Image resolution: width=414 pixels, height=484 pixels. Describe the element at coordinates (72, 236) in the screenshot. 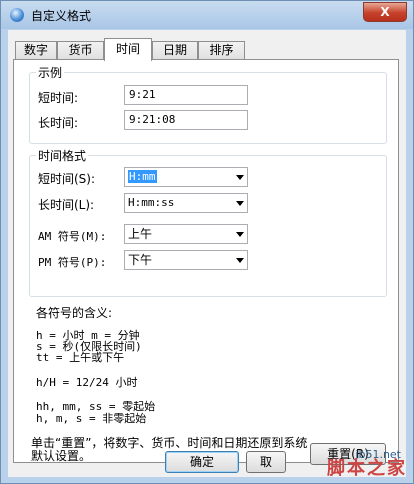

I see `am-symbol-label: AM 符号(M):` at that location.